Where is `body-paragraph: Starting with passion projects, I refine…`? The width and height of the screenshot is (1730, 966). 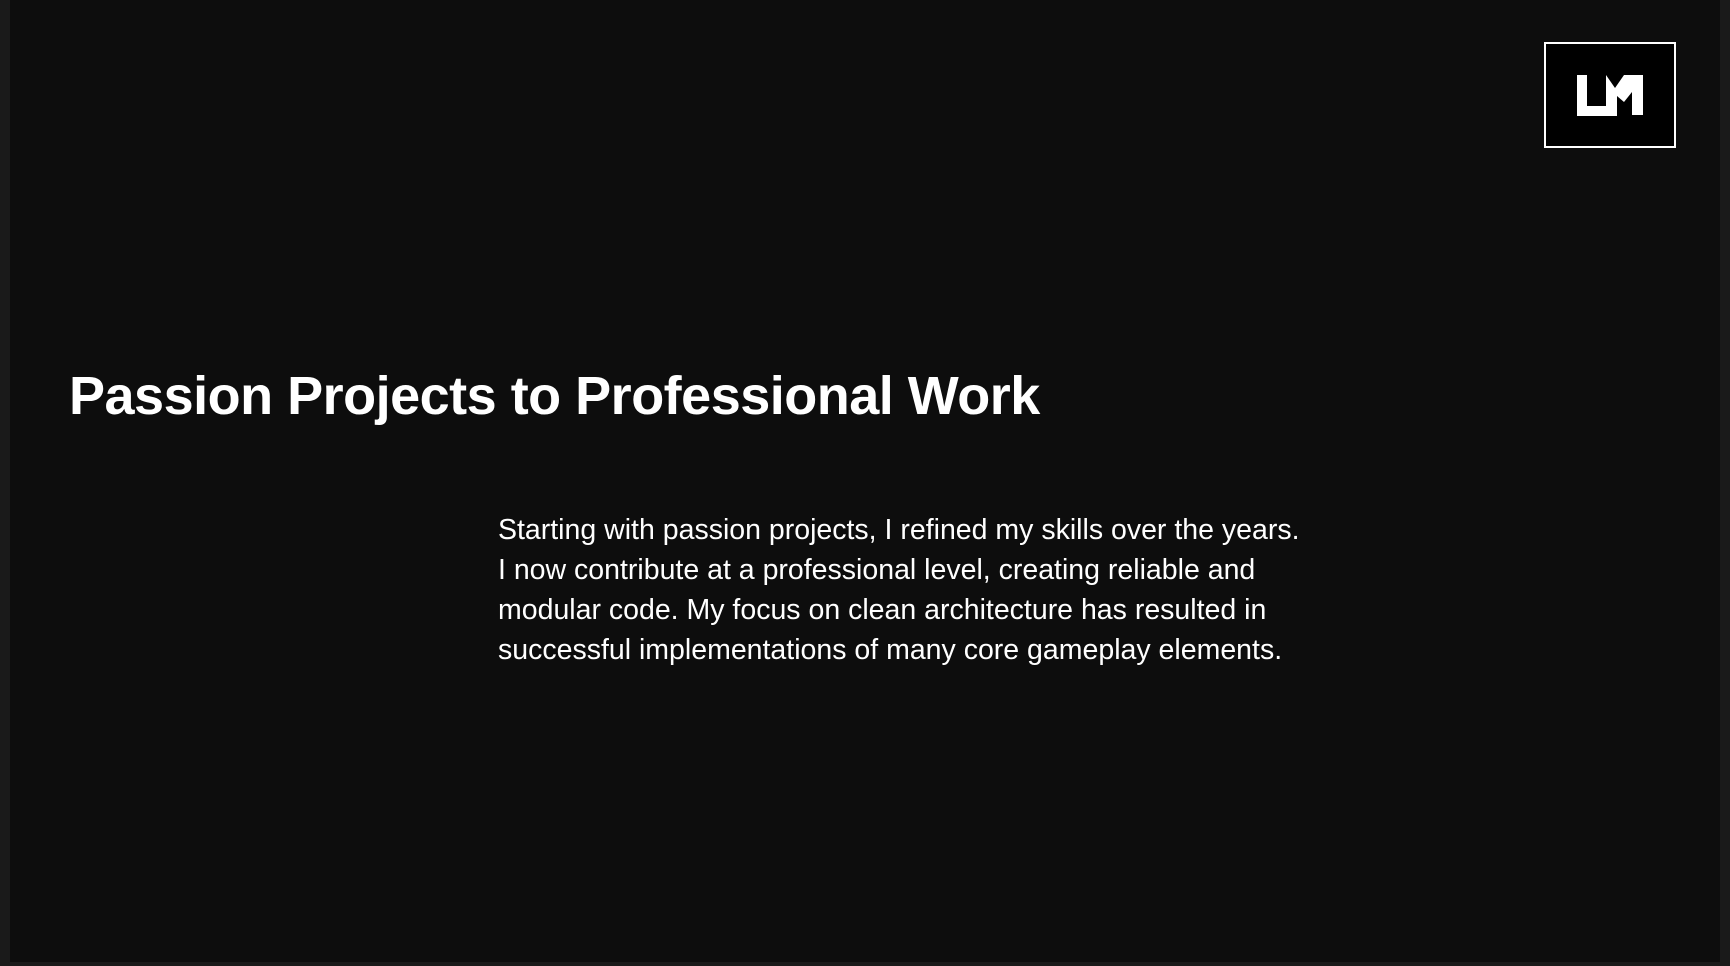 body-paragraph: Starting with passion projects, I refine… is located at coordinates (948, 590).